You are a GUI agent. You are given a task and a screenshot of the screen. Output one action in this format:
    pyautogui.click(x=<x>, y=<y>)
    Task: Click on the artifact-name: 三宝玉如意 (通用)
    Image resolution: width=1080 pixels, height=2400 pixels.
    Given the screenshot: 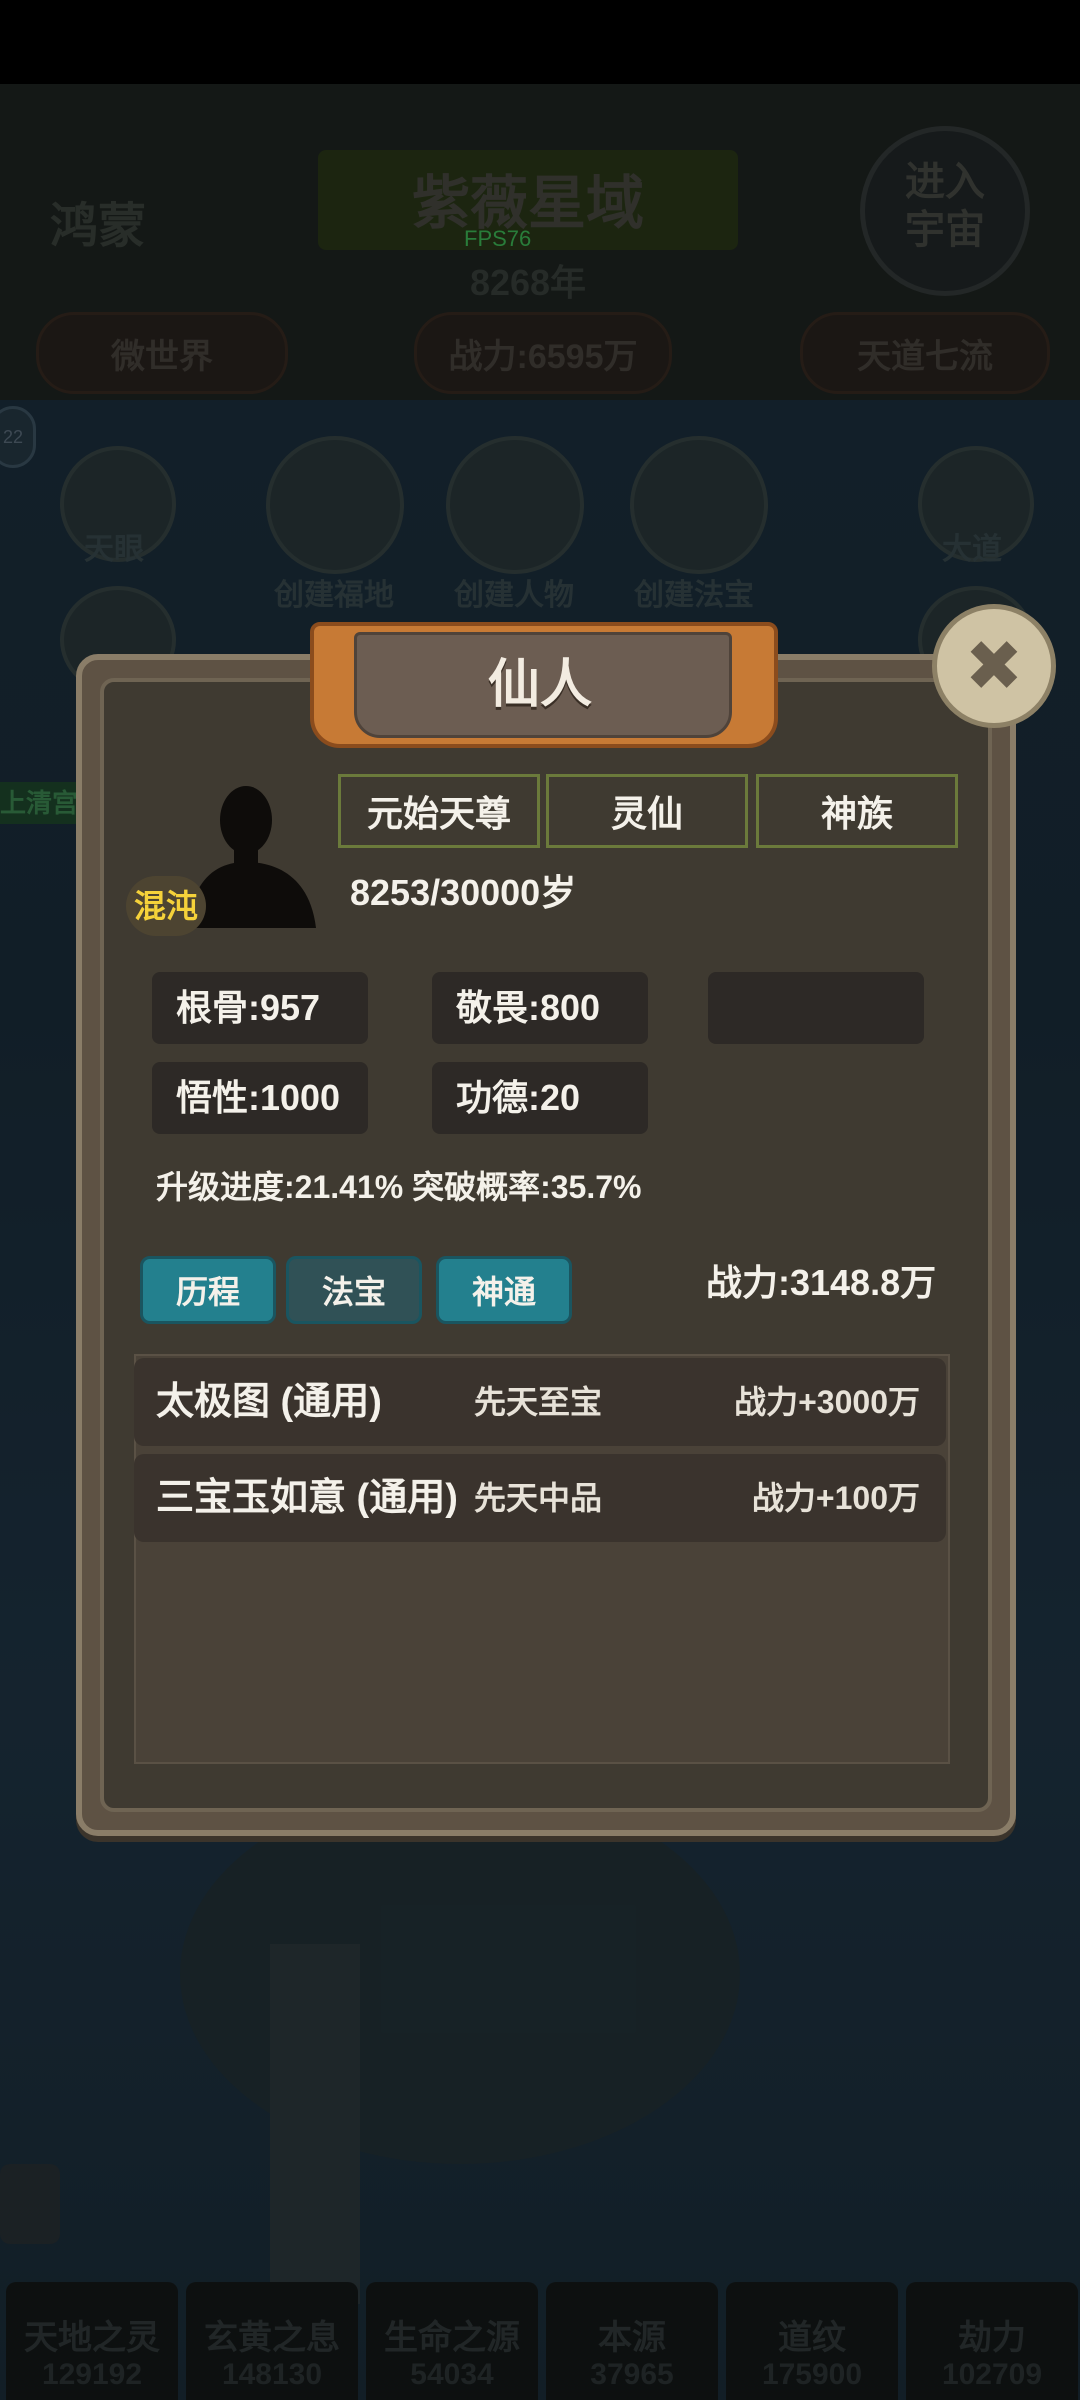 What is the action you would take?
    pyautogui.click(x=307, y=1498)
    